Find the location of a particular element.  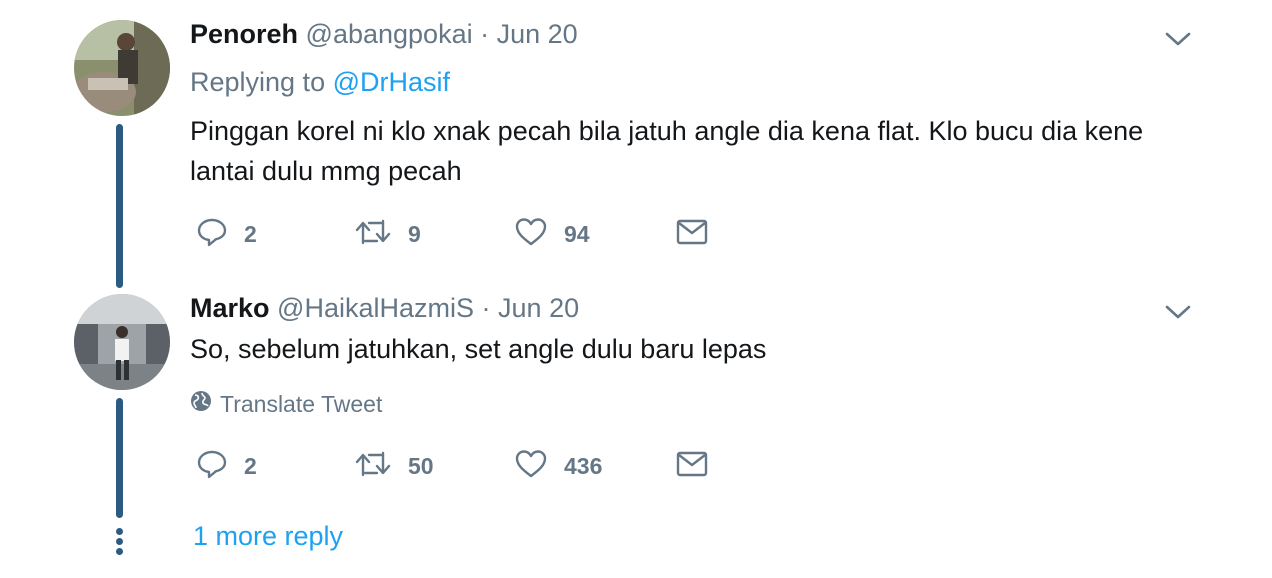

like-button: 94 is located at coordinates (552, 234).